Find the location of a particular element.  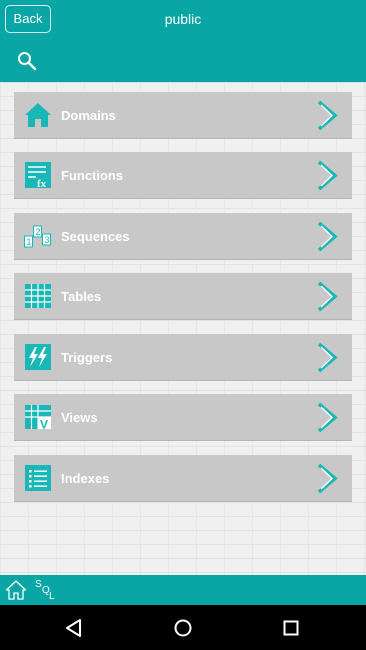

sequence-icon: 1 2 3 is located at coordinates (37, 236).